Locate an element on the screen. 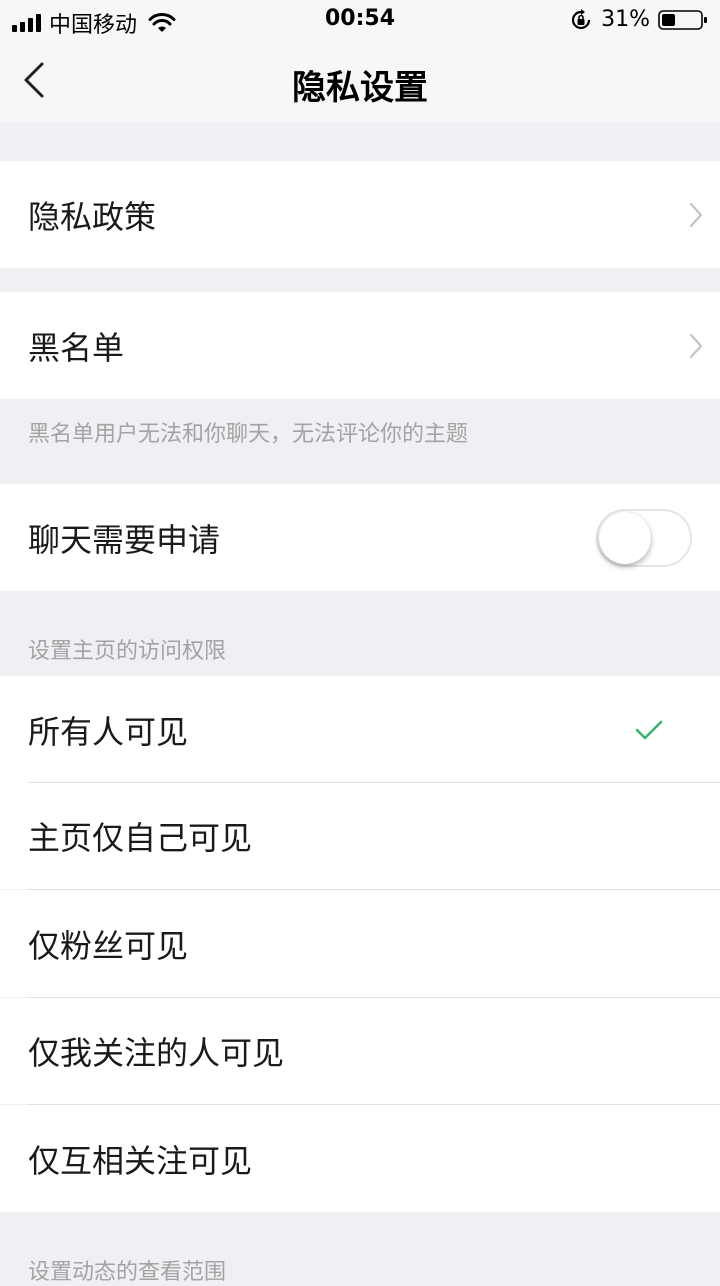  access-option-label: 仅互相关注可见 is located at coordinates (140, 1160).